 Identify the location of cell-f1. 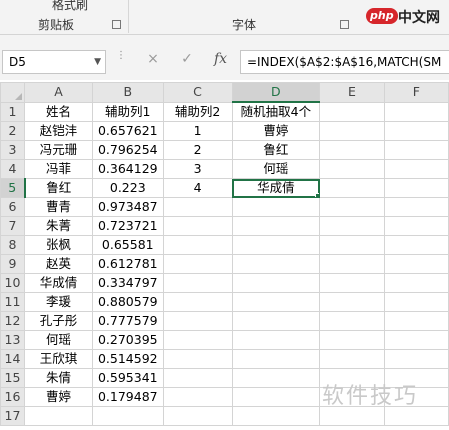
(416, 111).